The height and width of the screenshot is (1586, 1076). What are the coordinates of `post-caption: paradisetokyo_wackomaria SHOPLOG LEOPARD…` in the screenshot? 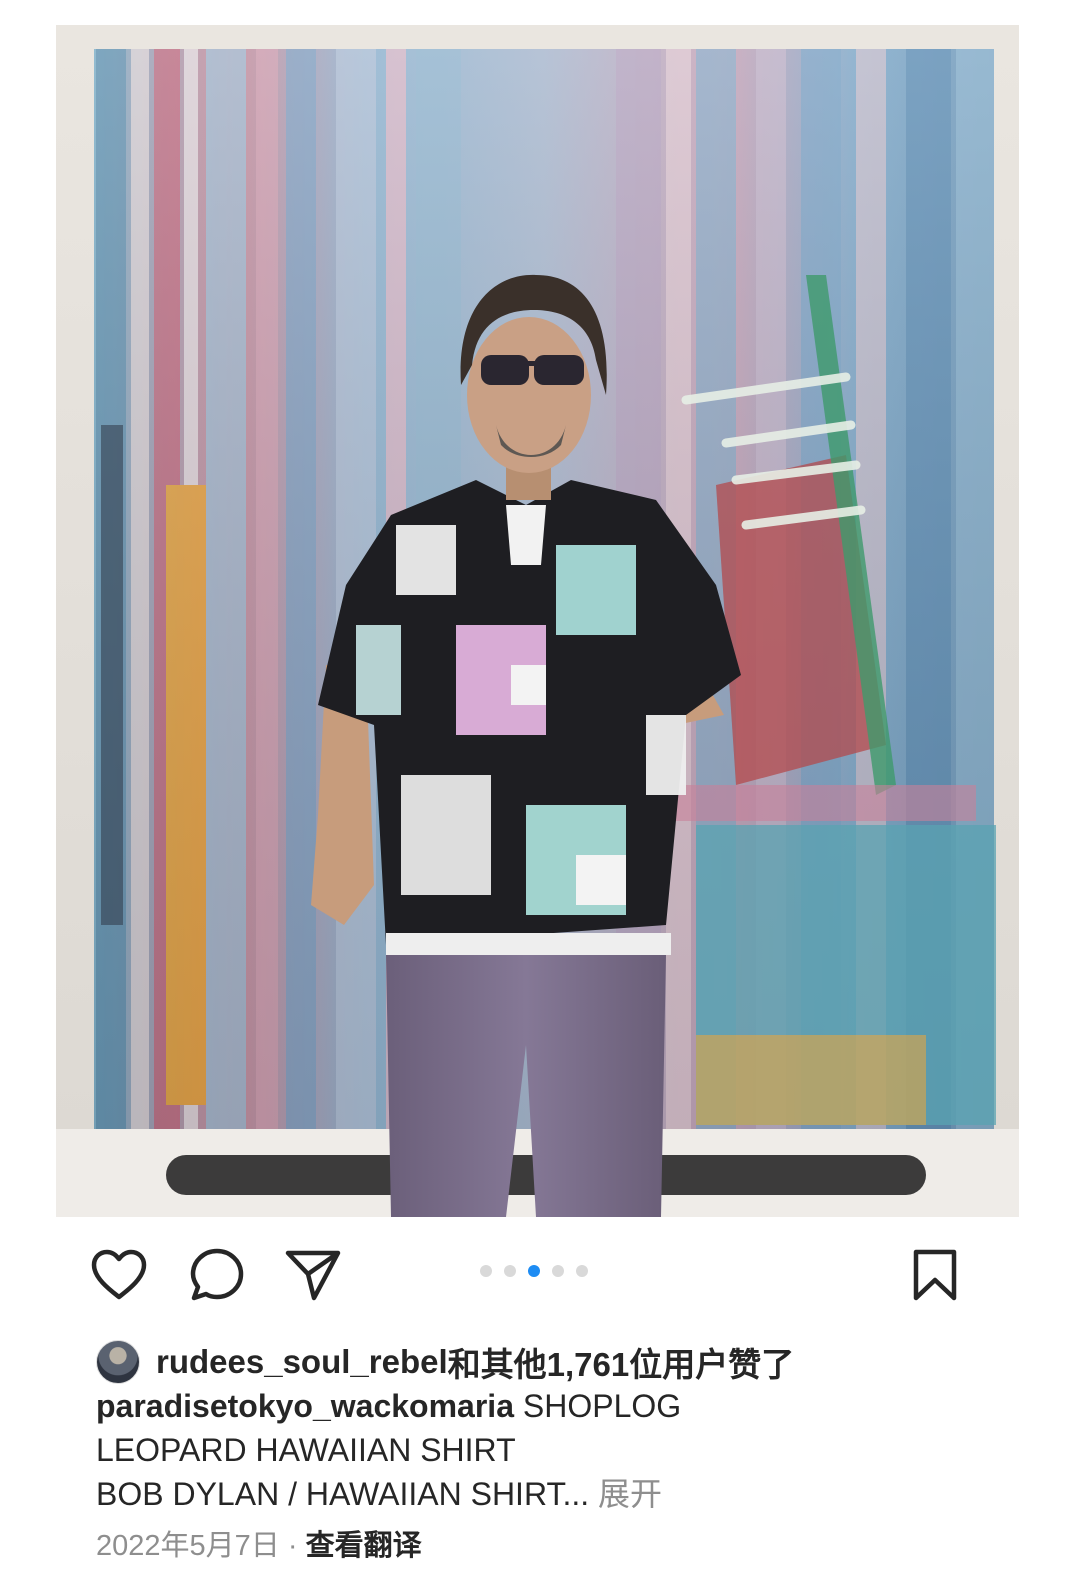 It's located at (546, 1450).